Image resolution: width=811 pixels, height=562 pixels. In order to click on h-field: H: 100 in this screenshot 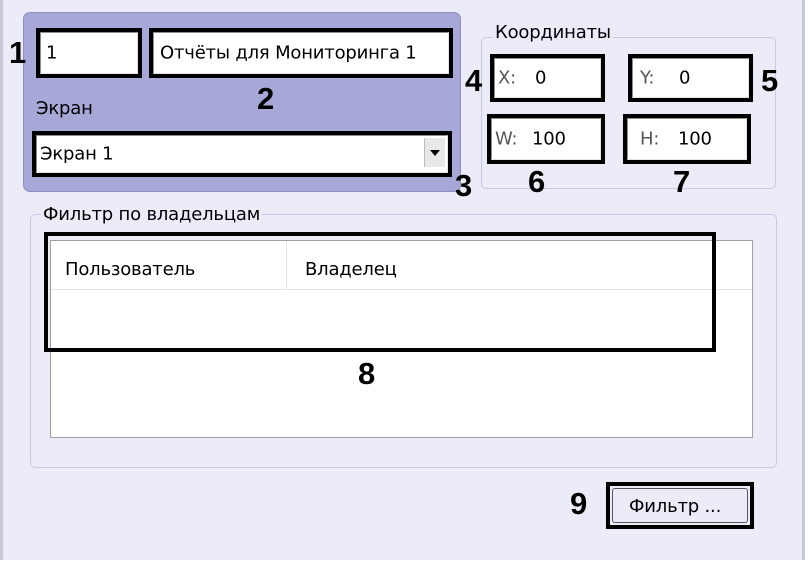, I will do `click(687, 139)`.